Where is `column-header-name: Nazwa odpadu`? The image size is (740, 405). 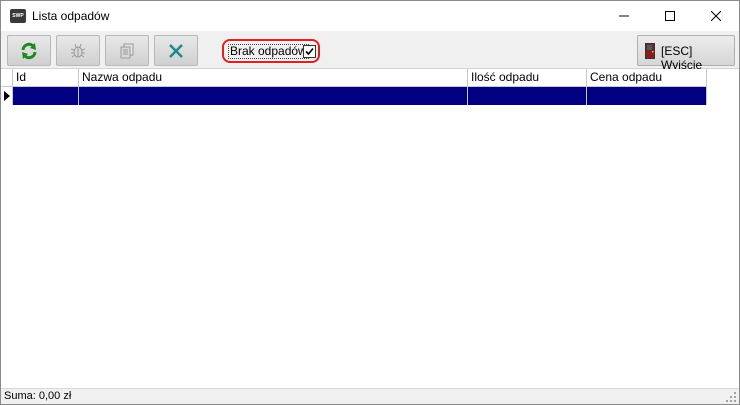
column-header-name: Nazwa odpadu is located at coordinates (273, 78).